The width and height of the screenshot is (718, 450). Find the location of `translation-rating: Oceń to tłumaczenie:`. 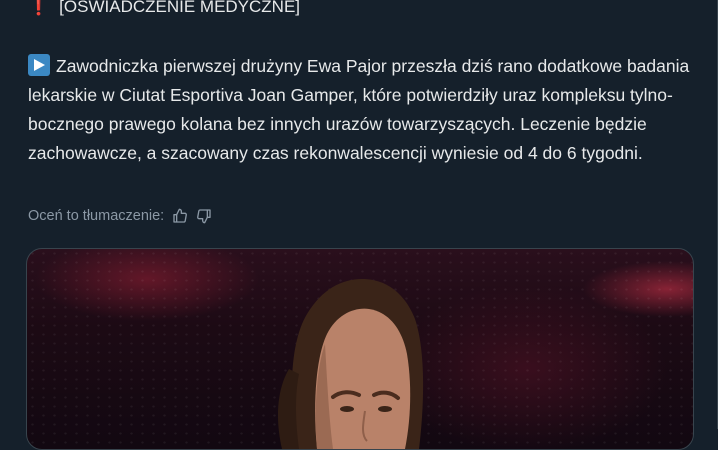

translation-rating: Oceń to tłumaczenie: is located at coordinates (120, 216).